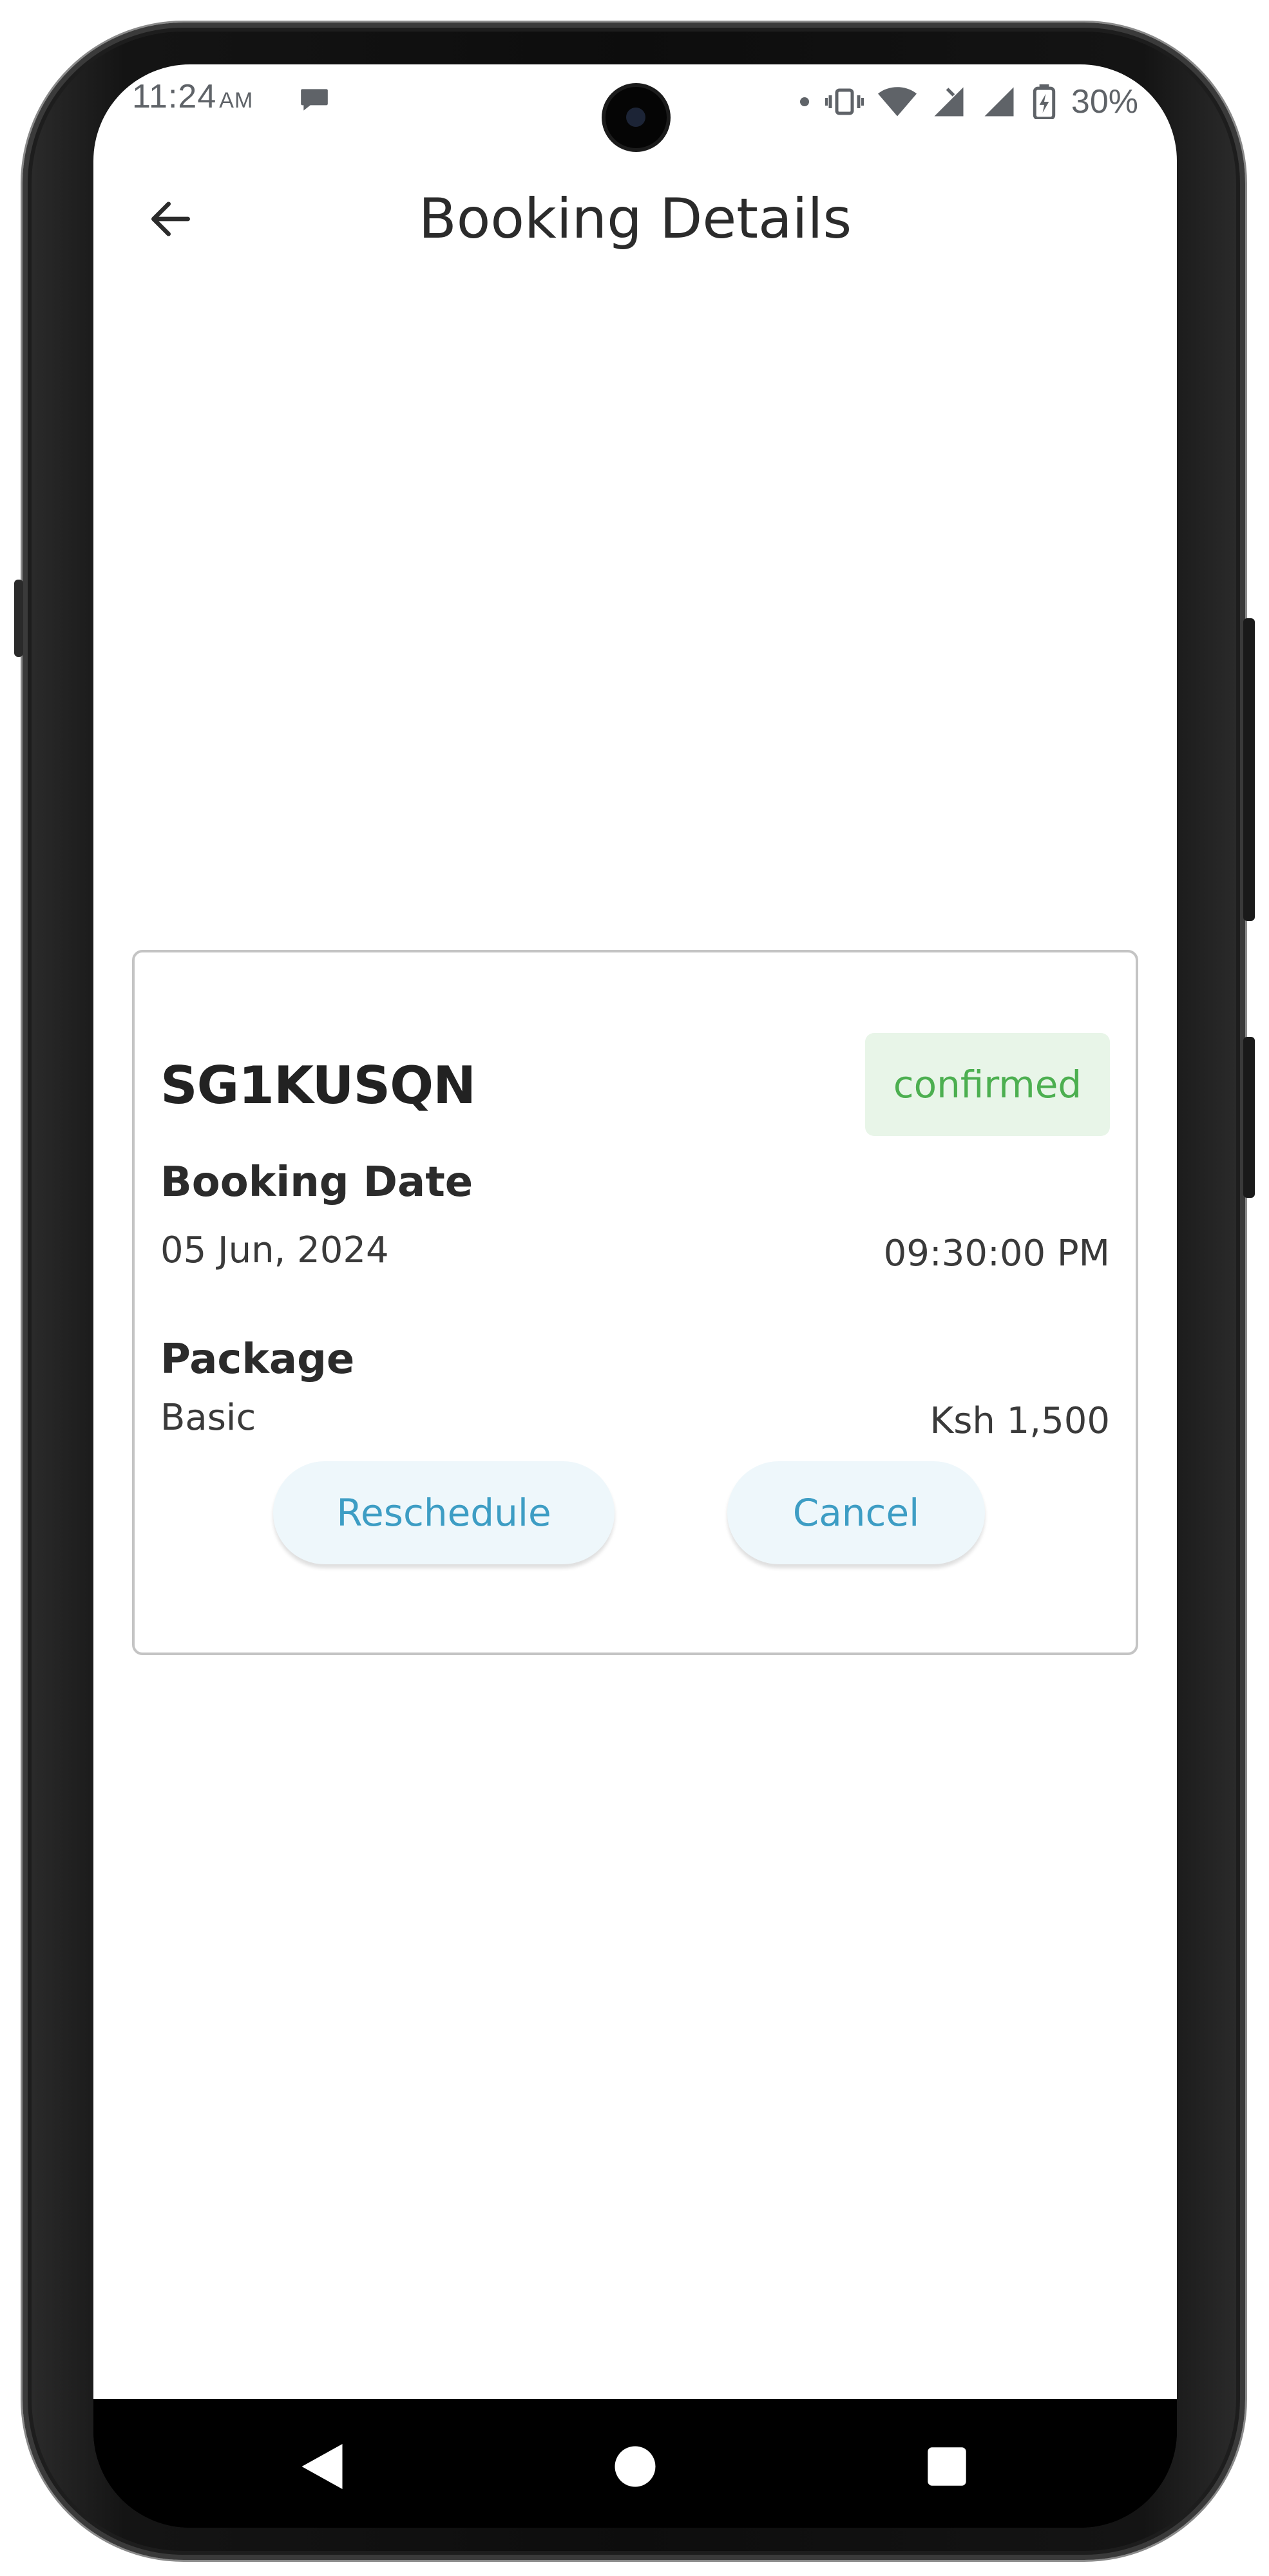 This screenshot has width=1269, height=2576. I want to click on message-notification-icon, so click(314, 100).